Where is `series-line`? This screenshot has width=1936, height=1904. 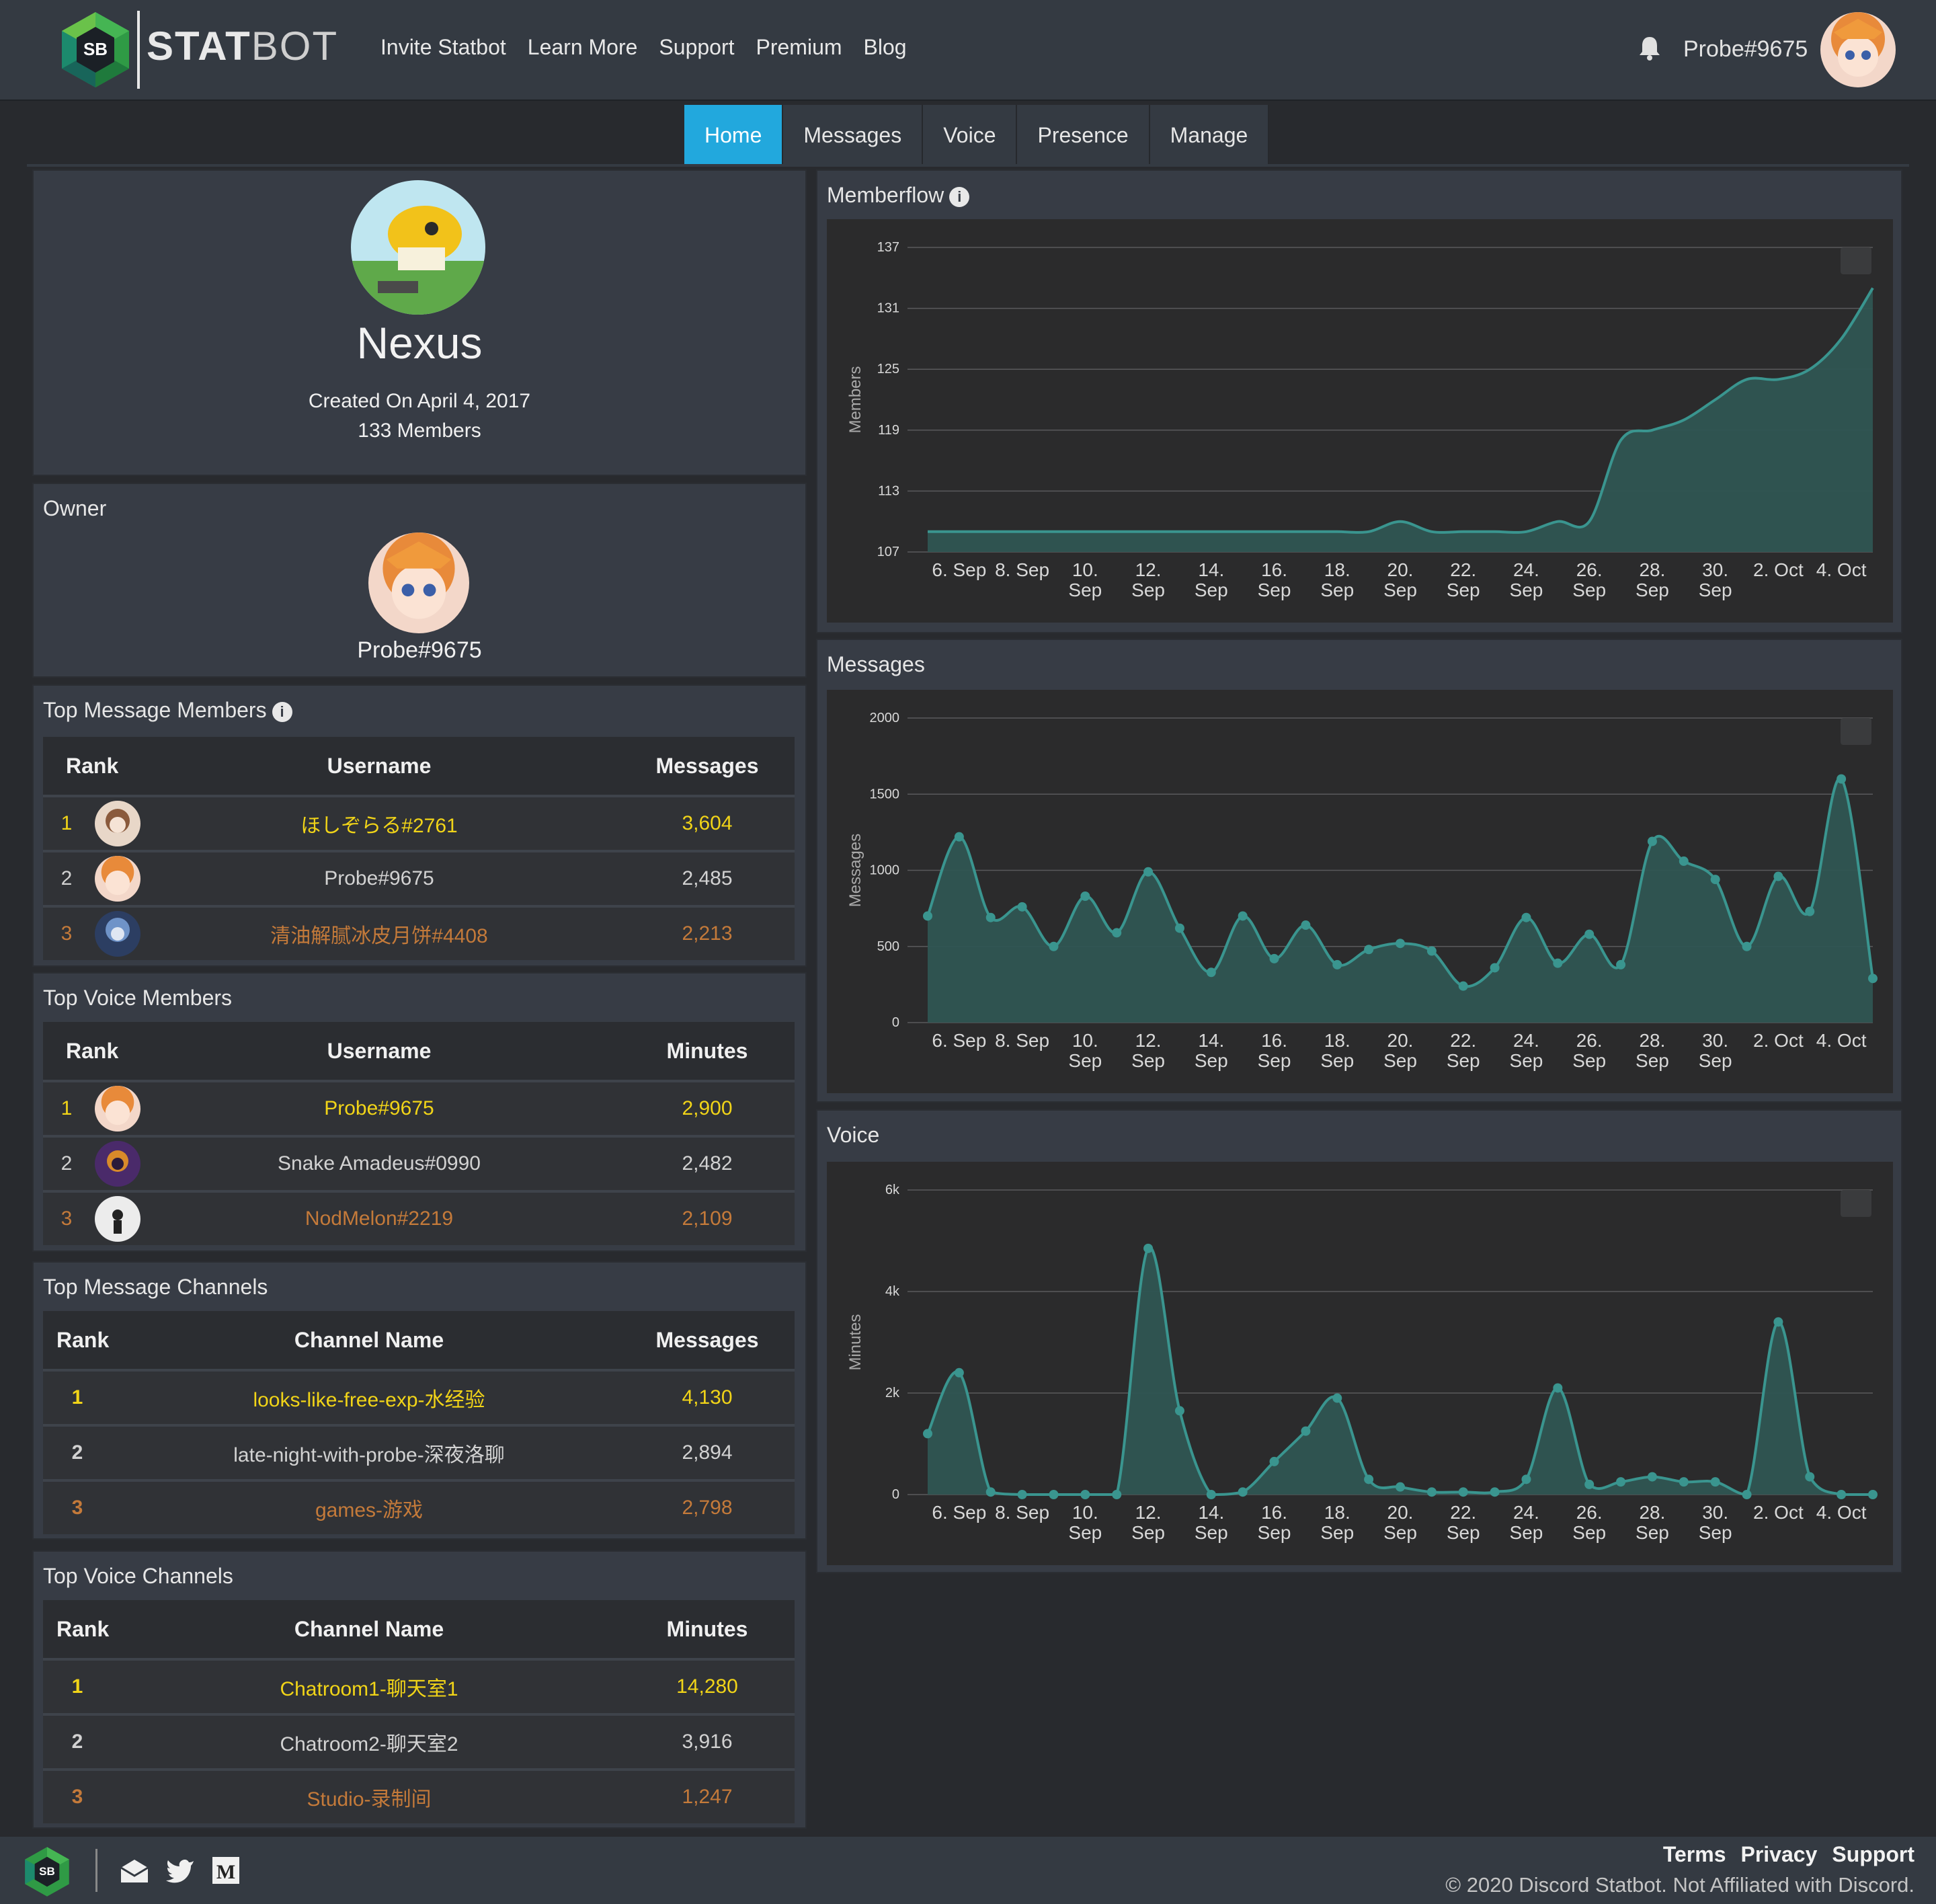
series-line is located at coordinates (1399, 1371).